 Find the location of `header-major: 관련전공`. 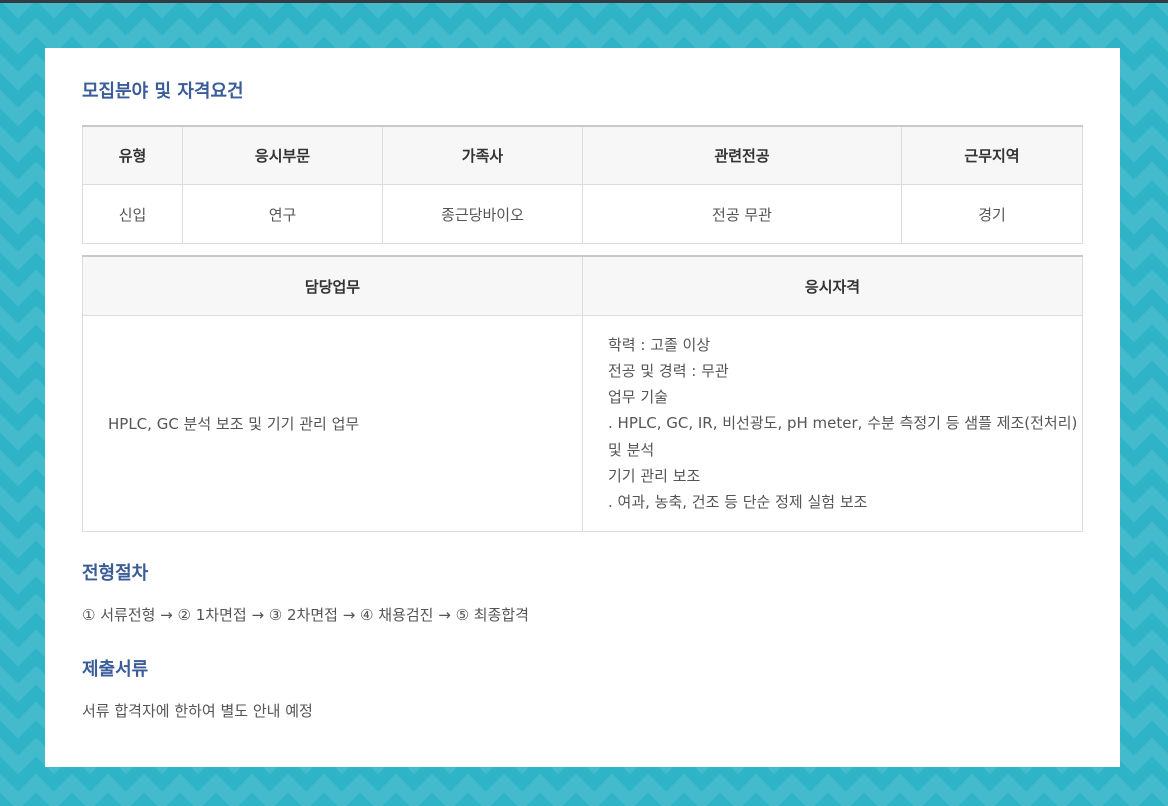

header-major: 관련전공 is located at coordinates (742, 155).